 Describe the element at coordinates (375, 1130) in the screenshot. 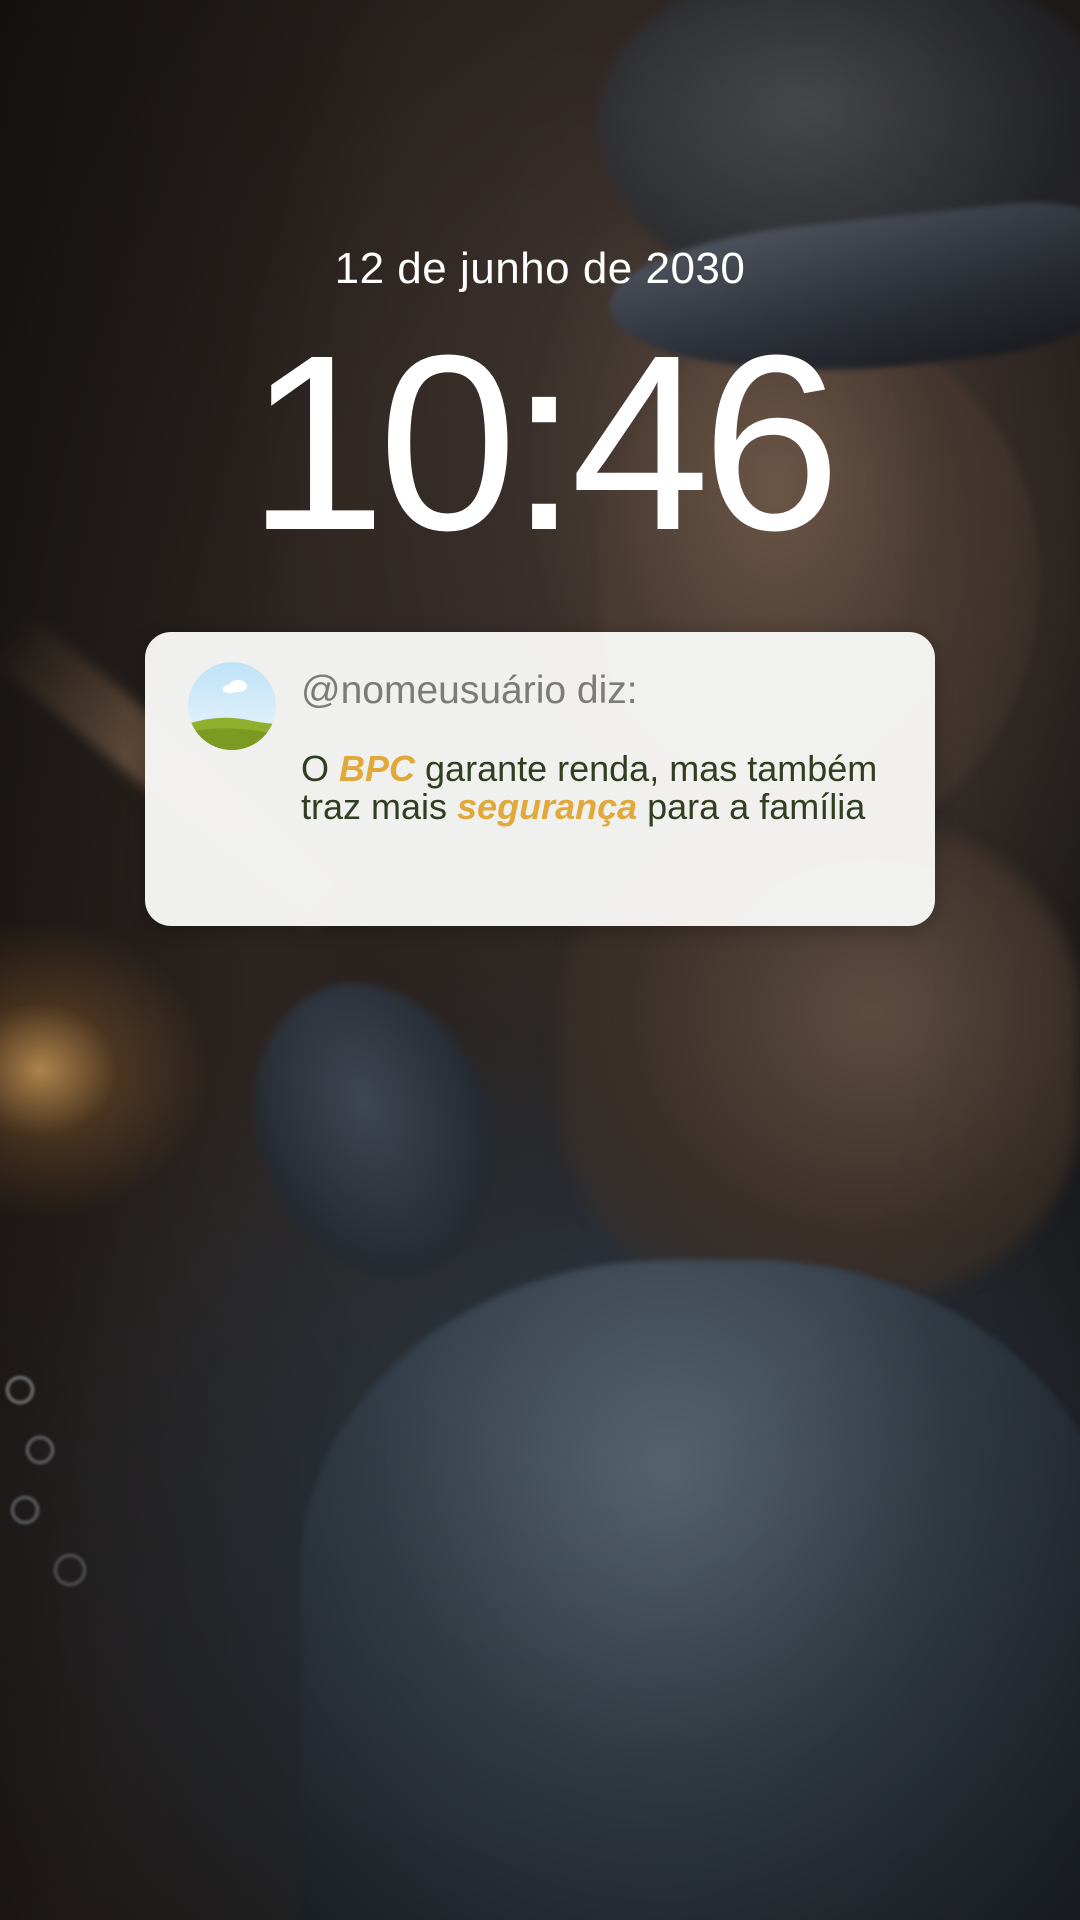

I see `wallpaper-arm` at that location.